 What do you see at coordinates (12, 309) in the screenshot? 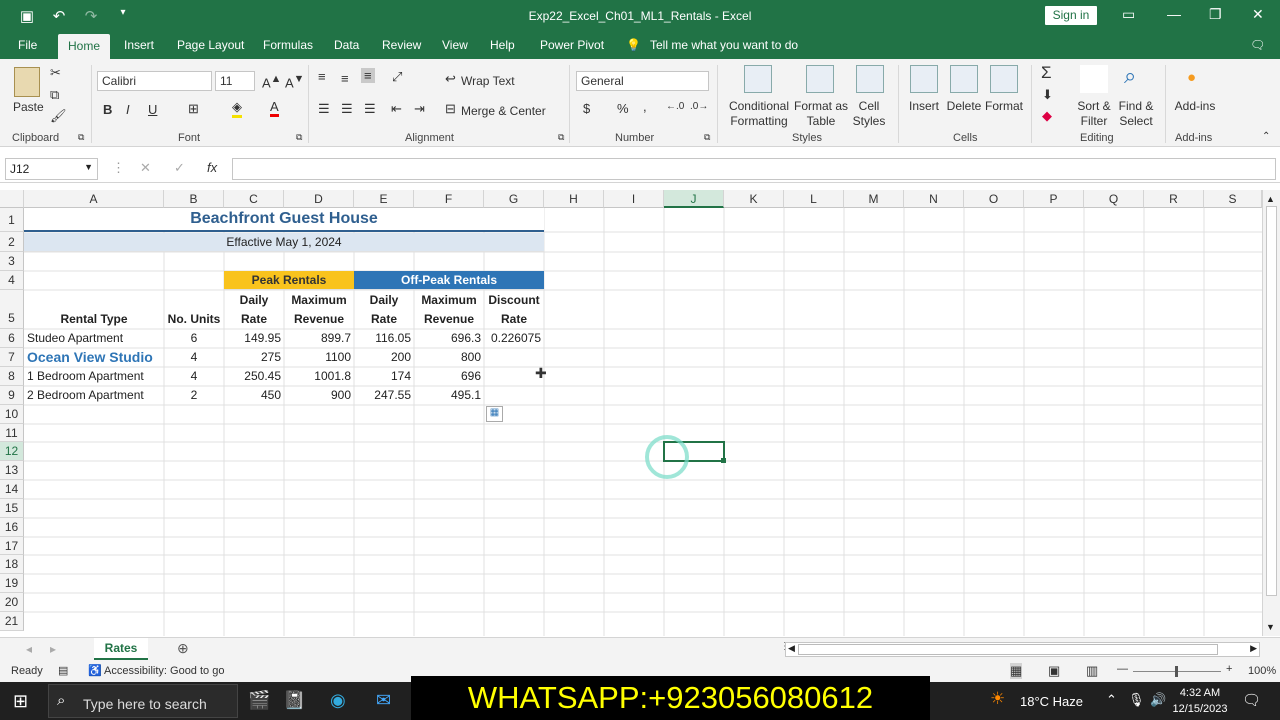
I see `row-header: 5` at bounding box center [12, 309].